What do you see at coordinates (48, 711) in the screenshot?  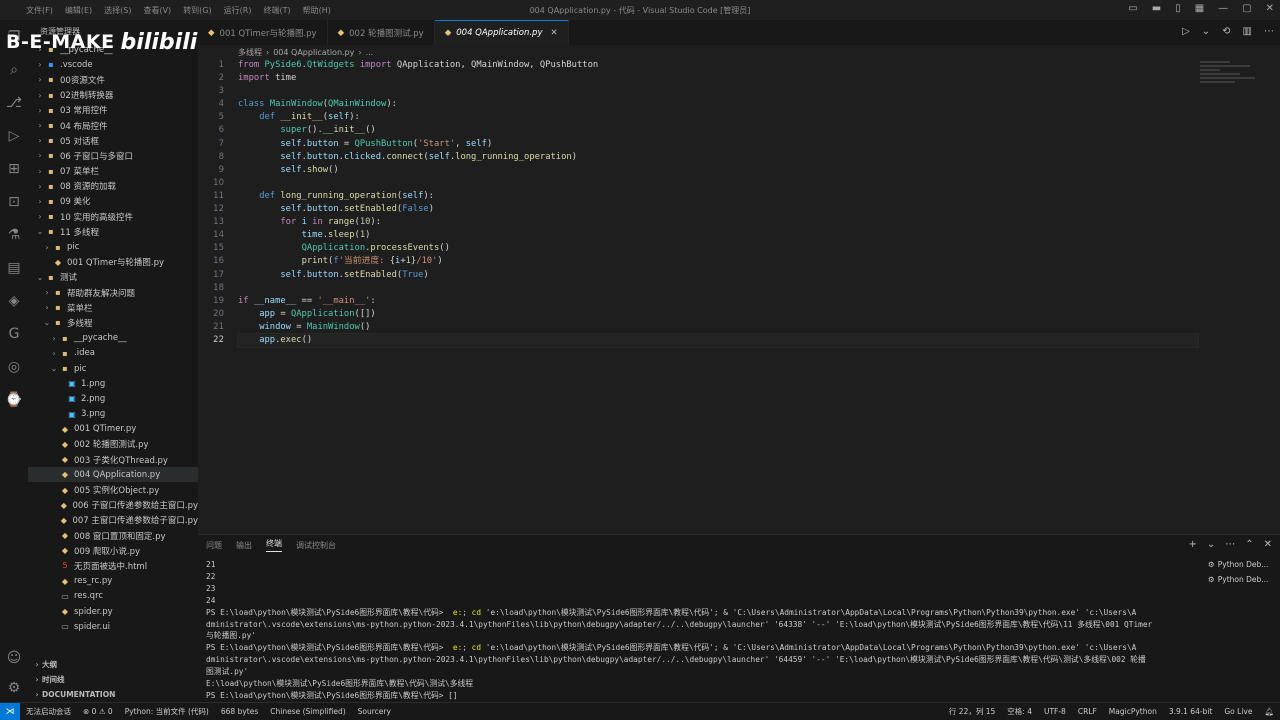 I see `status-item: 无法启动会话` at bounding box center [48, 711].